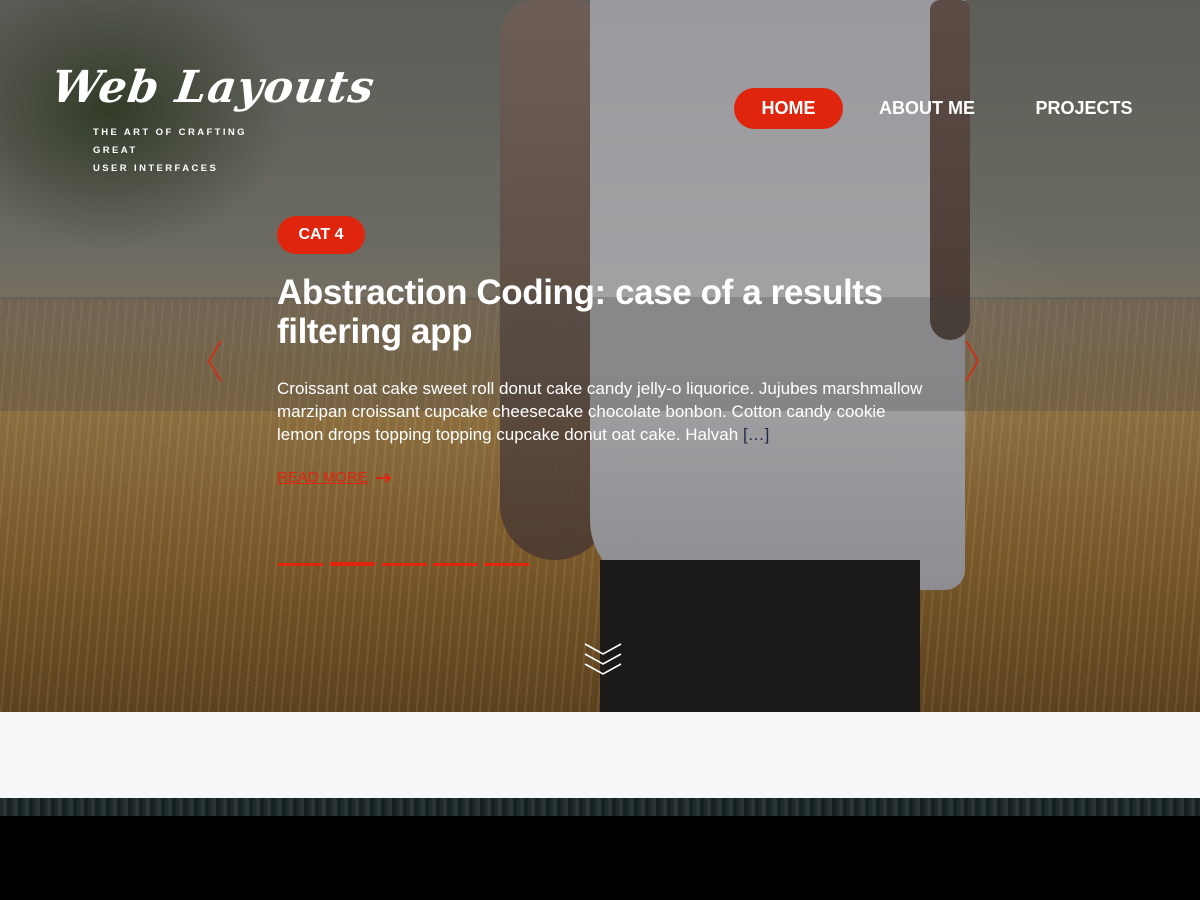 The height and width of the screenshot is (900, 1200). What do you see at coordinates (756, 434) in the screenshot?
I see `excerpt-ellipsis: […]` at bounding box center [756, 434].